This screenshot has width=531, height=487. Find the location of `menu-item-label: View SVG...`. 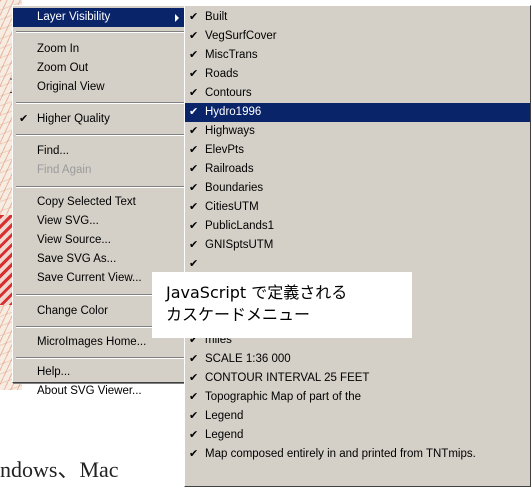

menu-item-label: View SVG... is located at coordinates (68, 221).